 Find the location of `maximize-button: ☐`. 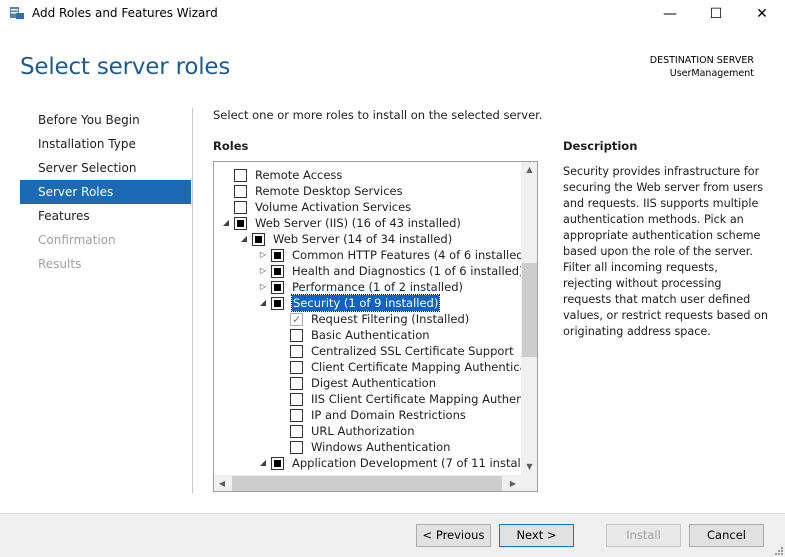

maximize-button: ☐ is located at coordinates (716, 14).